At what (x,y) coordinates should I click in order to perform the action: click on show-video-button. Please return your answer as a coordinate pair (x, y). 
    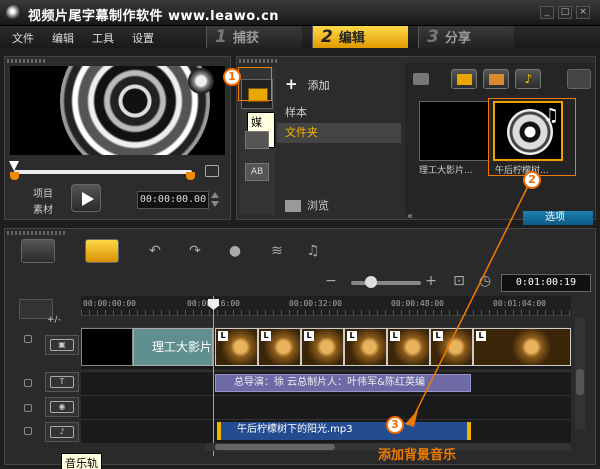
    Looking at the image, I should click on (464, 79).